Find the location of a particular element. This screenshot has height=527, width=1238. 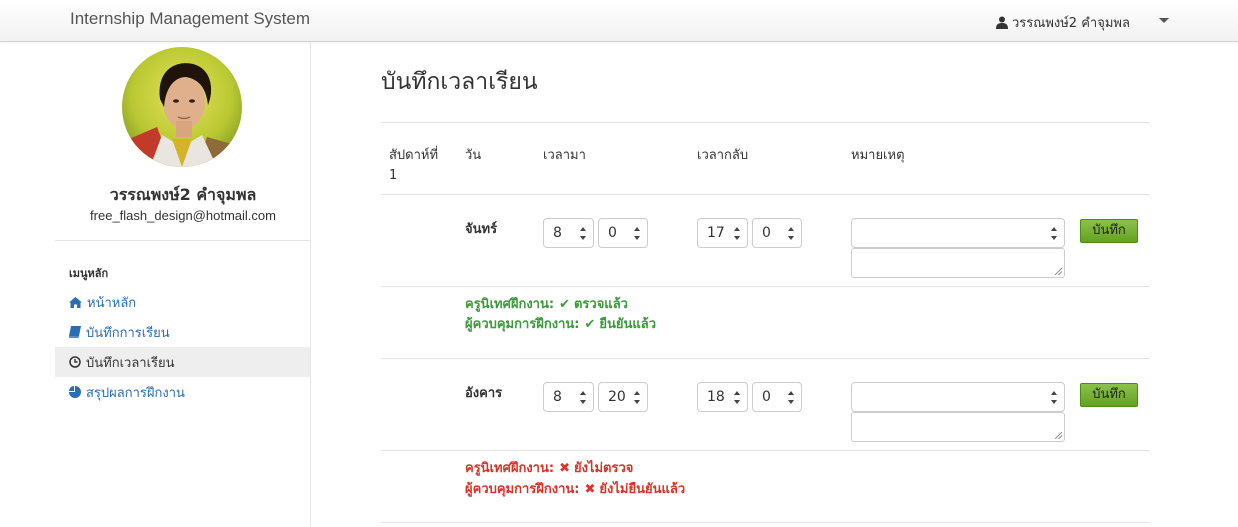

app-brand: Internship Management System is located at coordinates (190, 19).